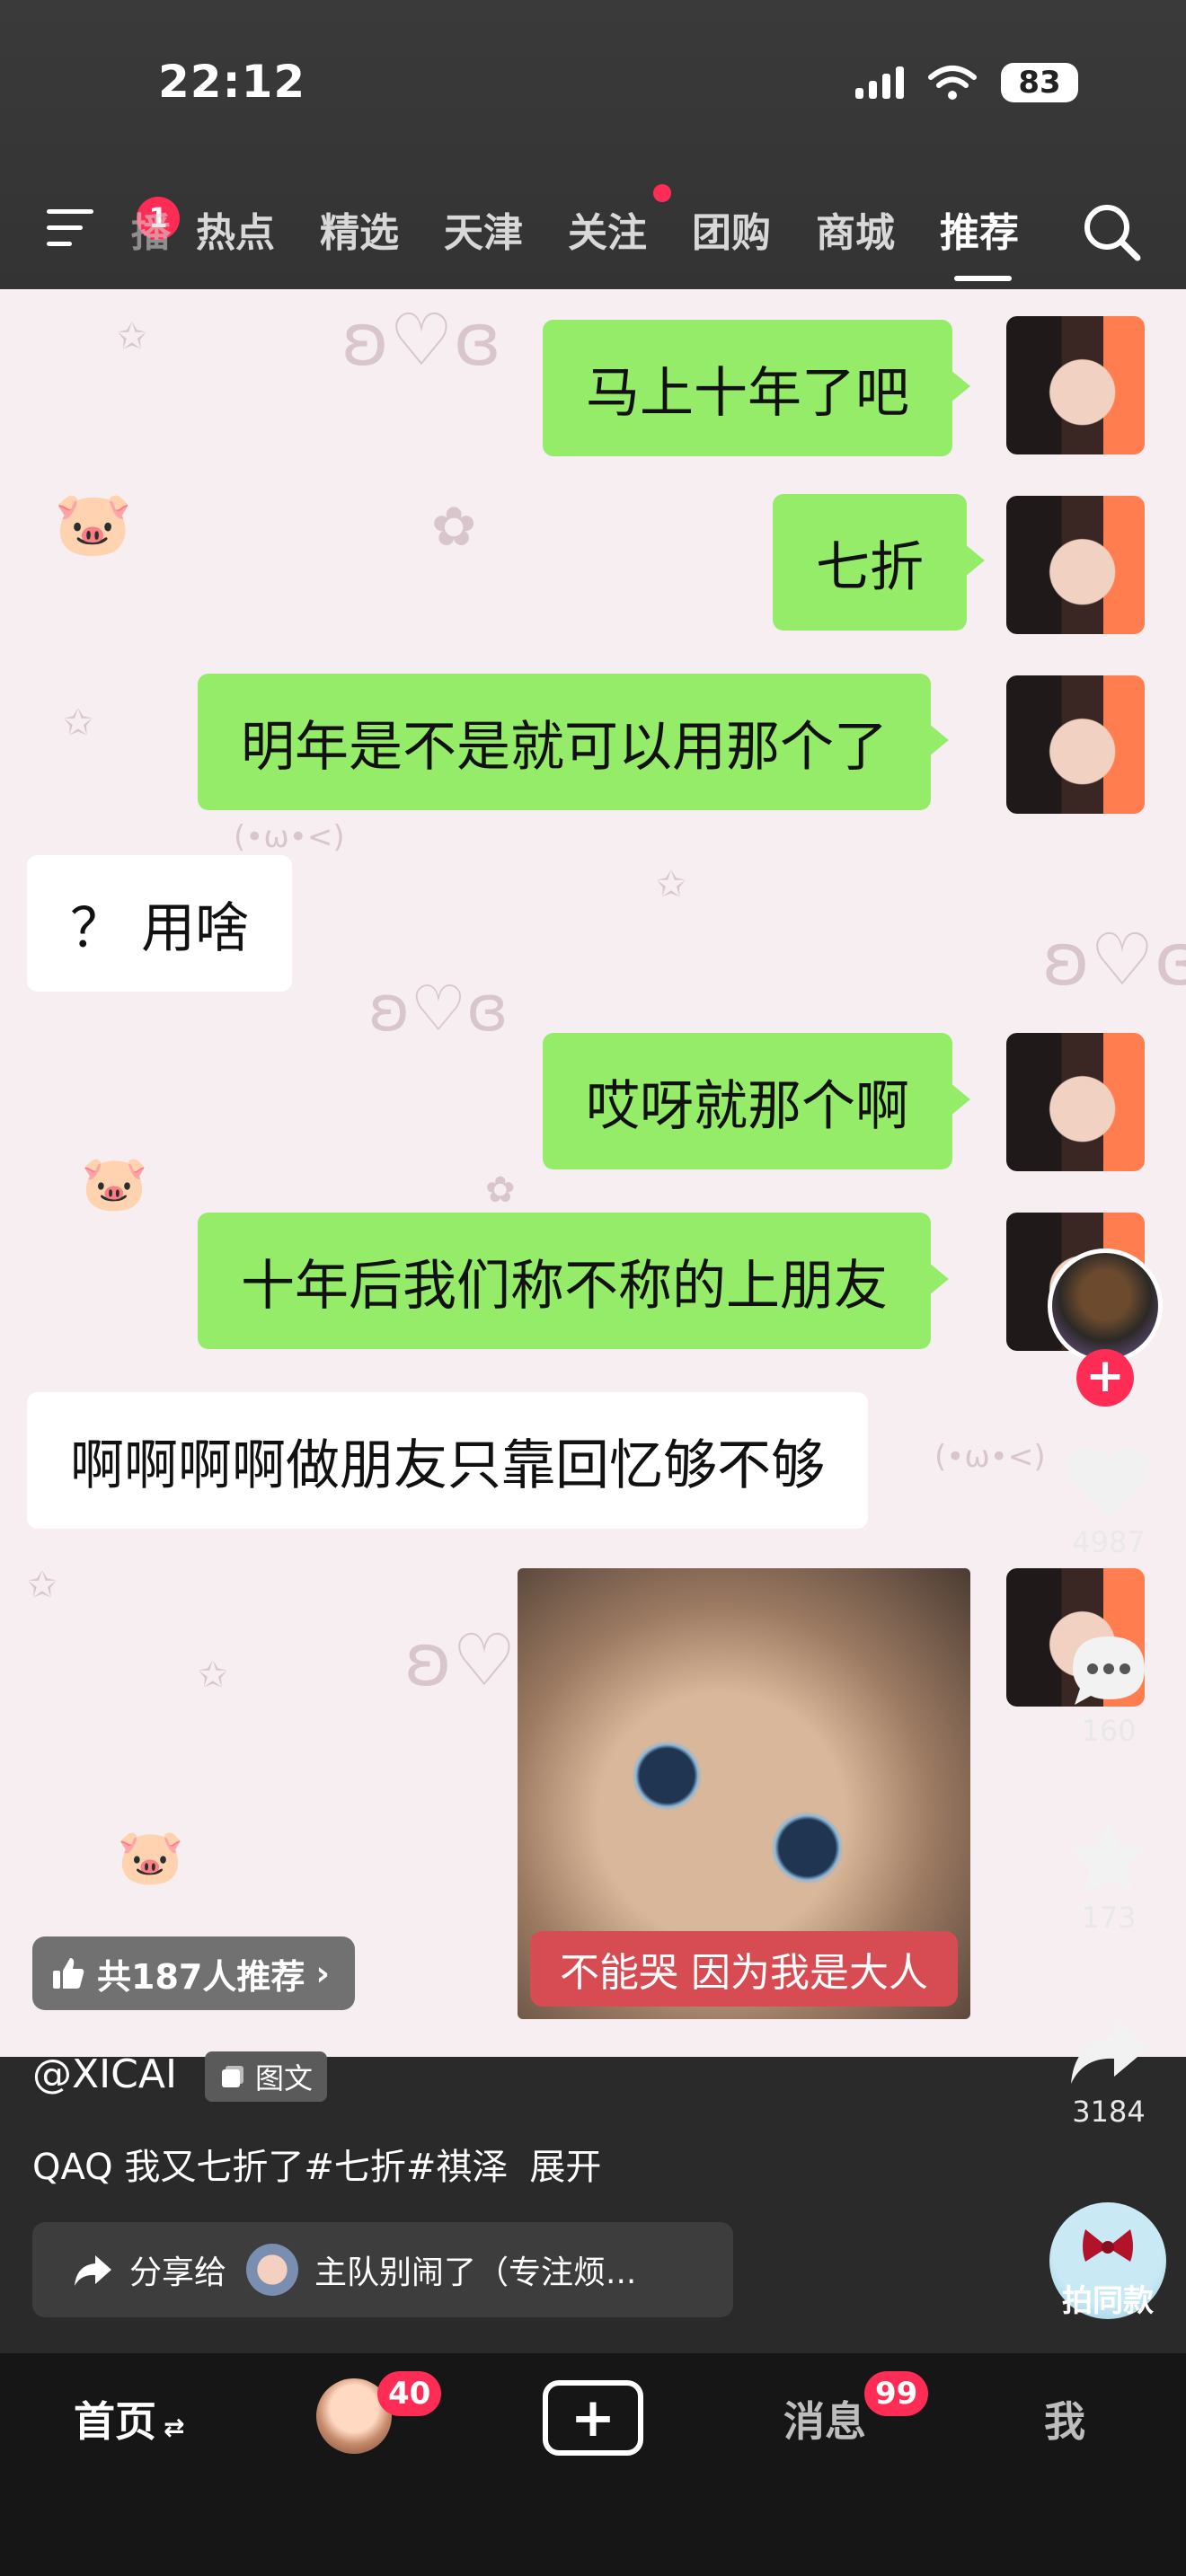  Describe the element at coordinates (573, 742) in the screenshot. I see `message-bubble: 明年是不是就可以用那个了` at that location.